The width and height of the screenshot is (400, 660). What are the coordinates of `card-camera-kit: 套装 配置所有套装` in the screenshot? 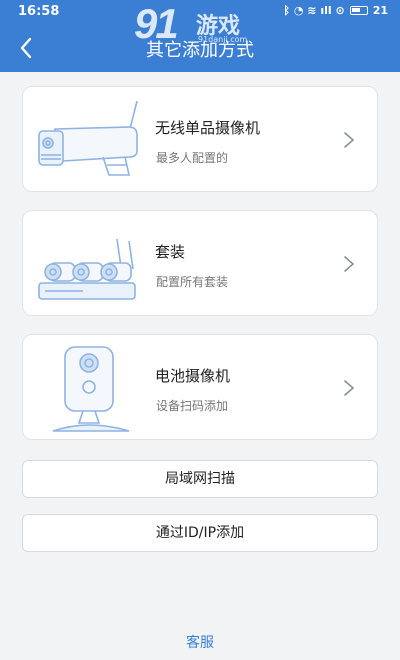 It's located at (200, 263).